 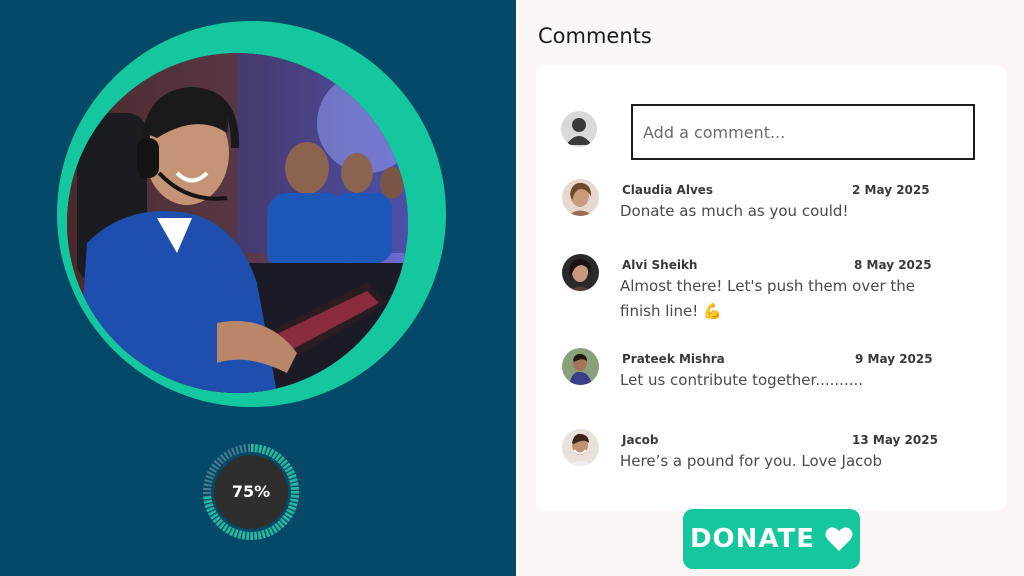 I want to click on donation-progress: 75%, so click(x=251, y=492).